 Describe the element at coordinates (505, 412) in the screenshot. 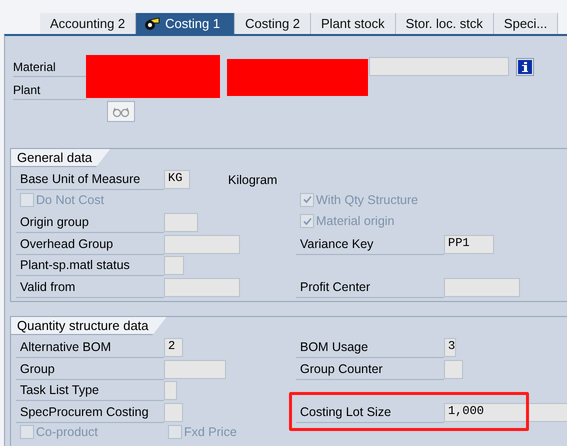

I see `input-field: 1,000` at that location.